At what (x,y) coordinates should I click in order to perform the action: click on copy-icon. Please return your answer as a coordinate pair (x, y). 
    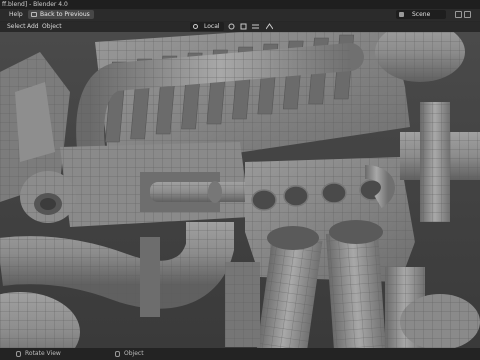
    Looking at the image, I should click on (458, 14).